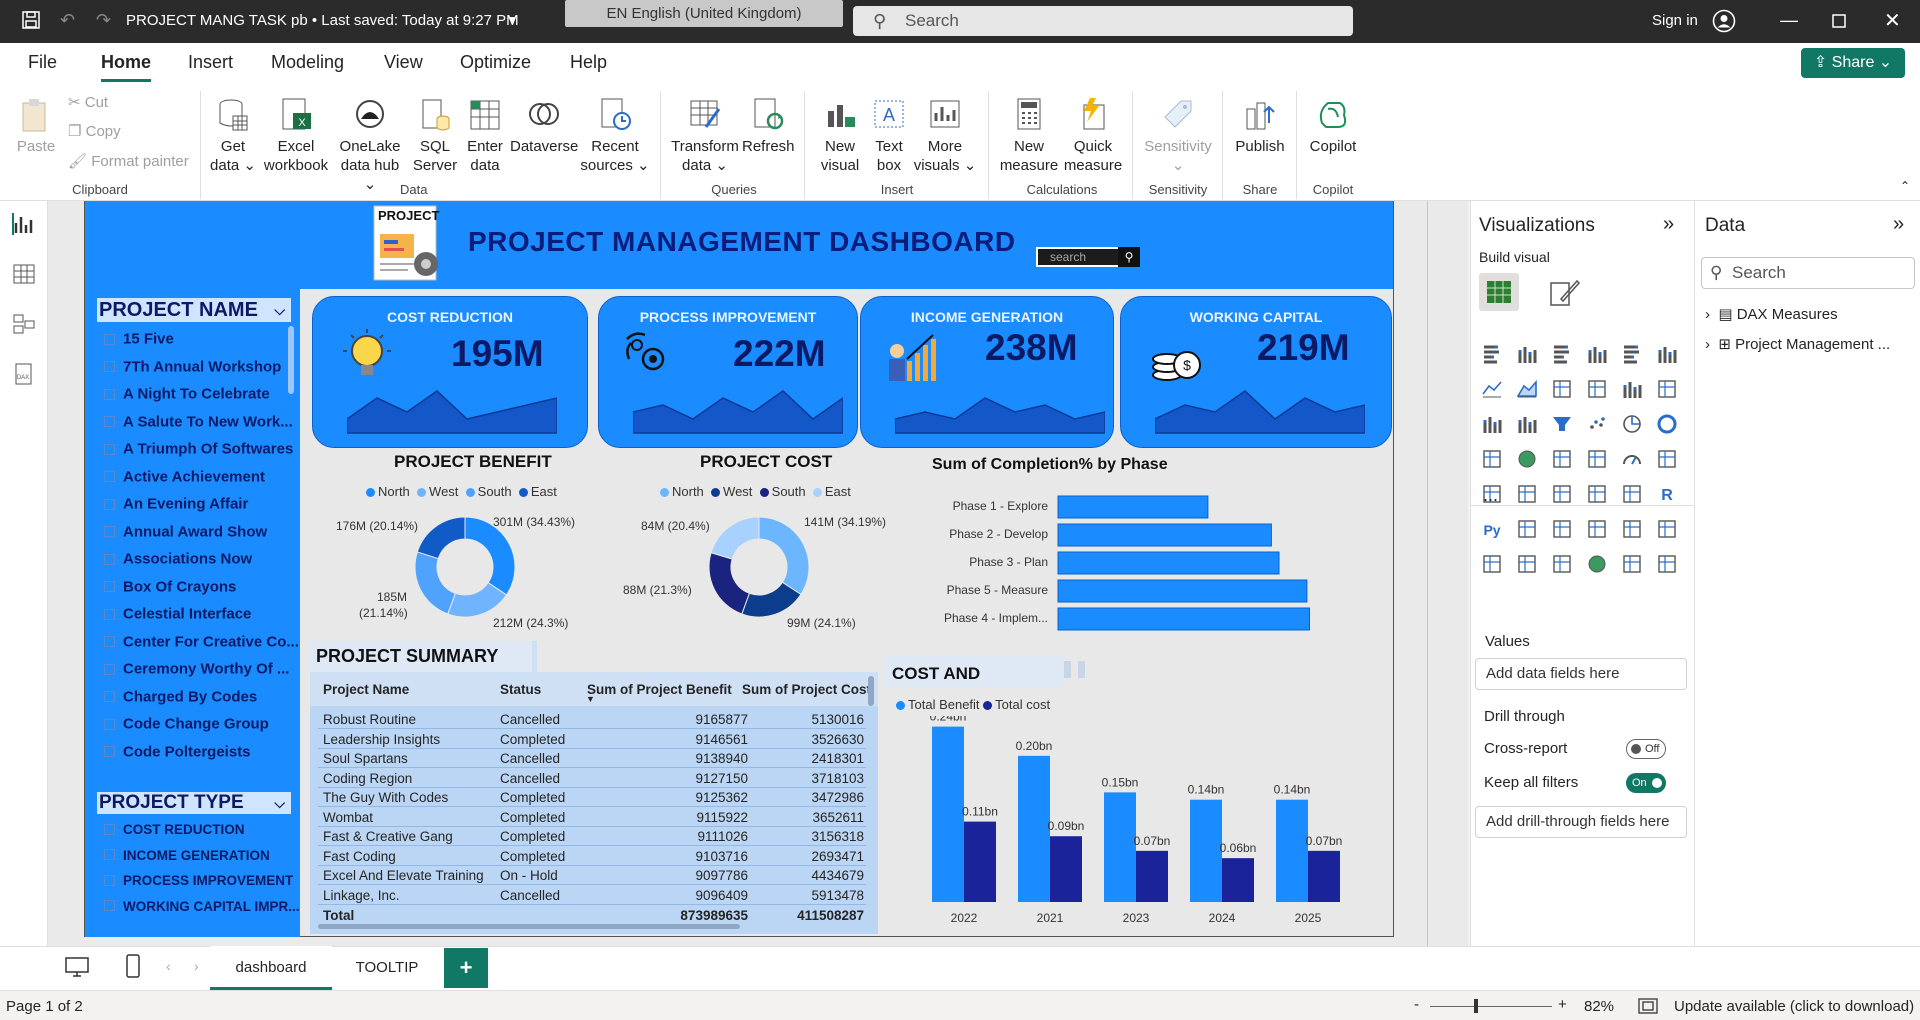 Image resolution: width=1920 pixels, height=1020 pixels. Describe the element at coordinates (403, 62) in the screenshot. I see `tab-view: View` at that location.